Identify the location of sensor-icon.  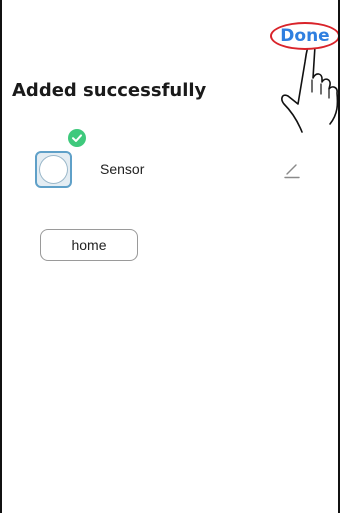
(53, 169).